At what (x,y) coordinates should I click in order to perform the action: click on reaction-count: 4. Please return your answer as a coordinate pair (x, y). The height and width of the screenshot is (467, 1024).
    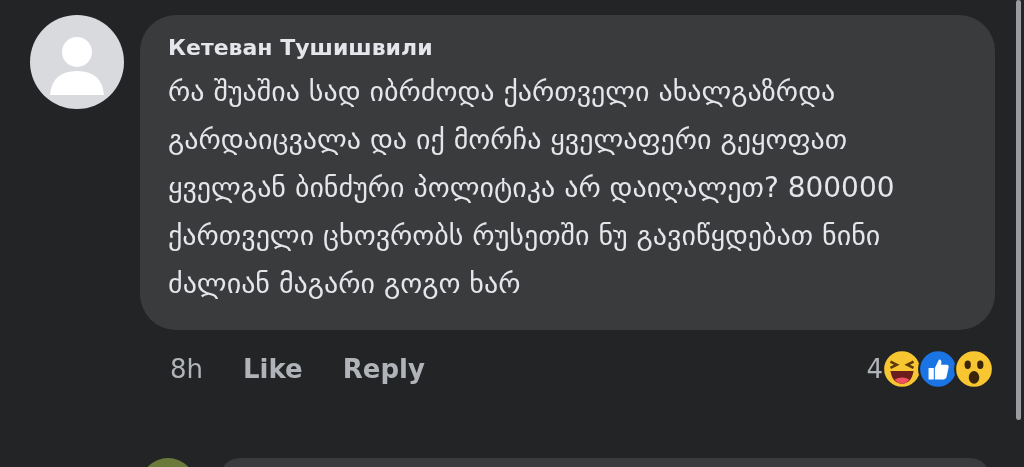
    Looking at the image, I should click on (874, 369).